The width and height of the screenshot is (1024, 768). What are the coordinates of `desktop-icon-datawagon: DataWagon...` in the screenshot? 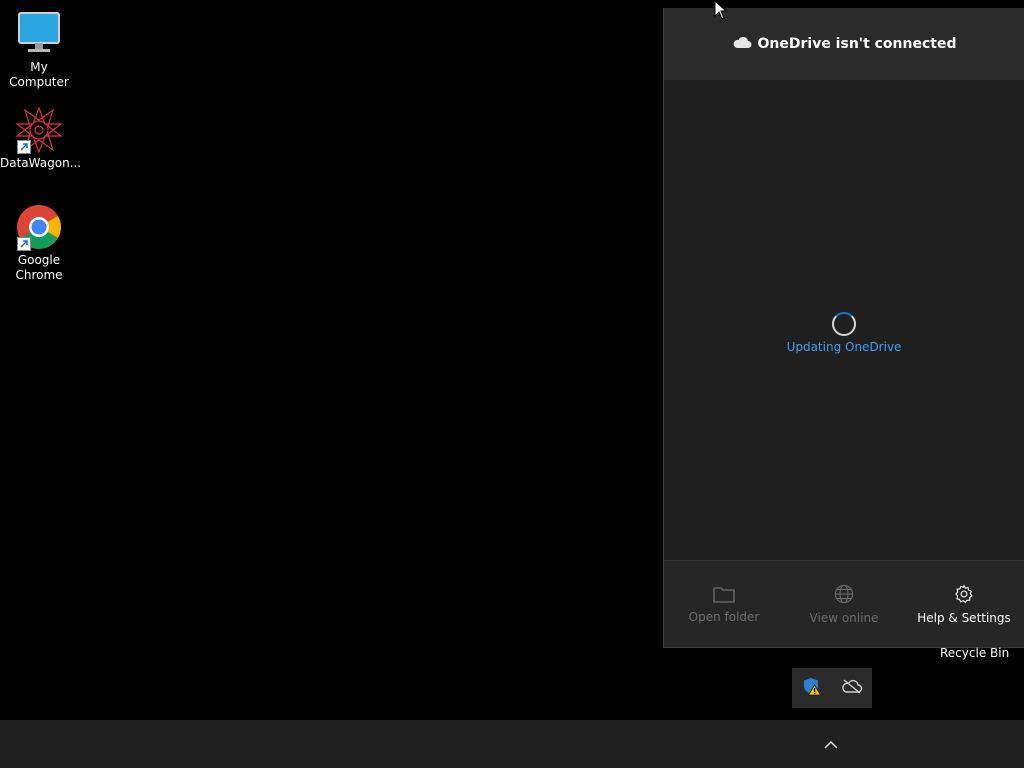 It's located at (41, 138).